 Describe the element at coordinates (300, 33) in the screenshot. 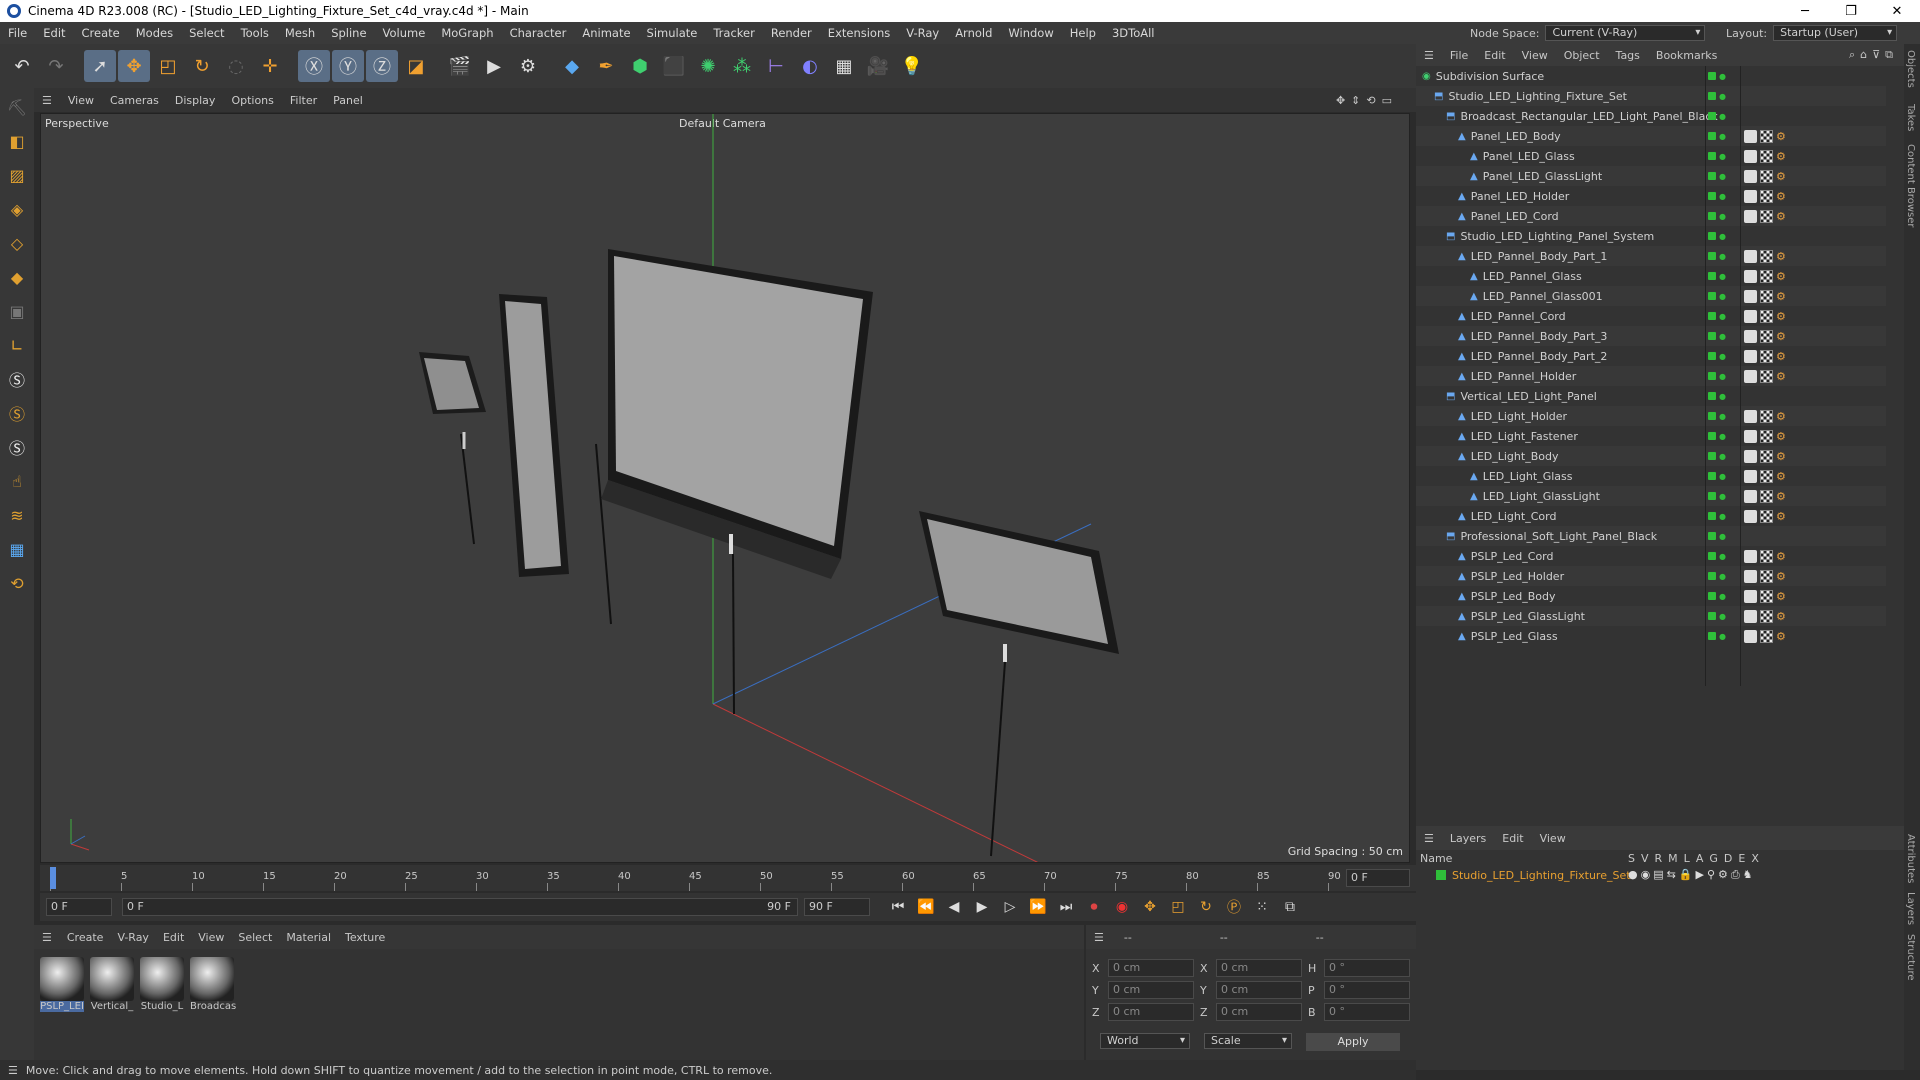

I see `menu-mesh: Mesh` at that location.